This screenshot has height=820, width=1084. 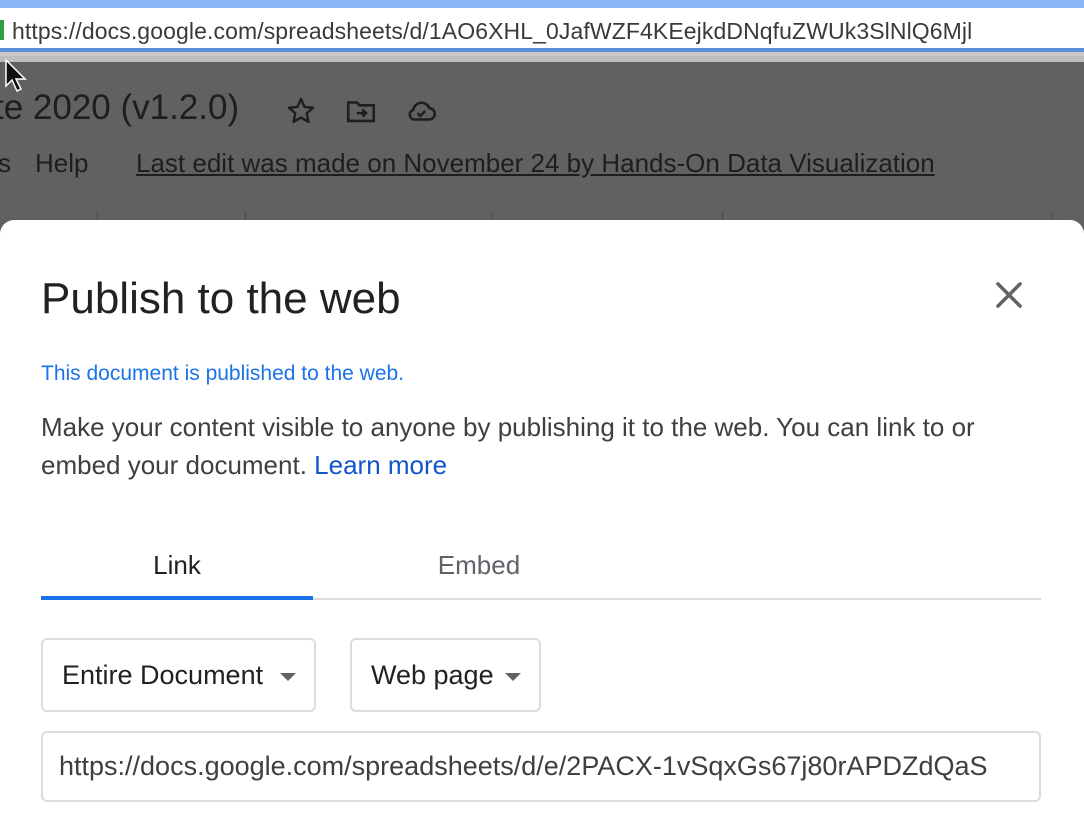 What do you see at coordinates (119, 108) in the screenshot?
I see `document-title: te 2020 (v1.2.0)` at bounding box center [119, 108].